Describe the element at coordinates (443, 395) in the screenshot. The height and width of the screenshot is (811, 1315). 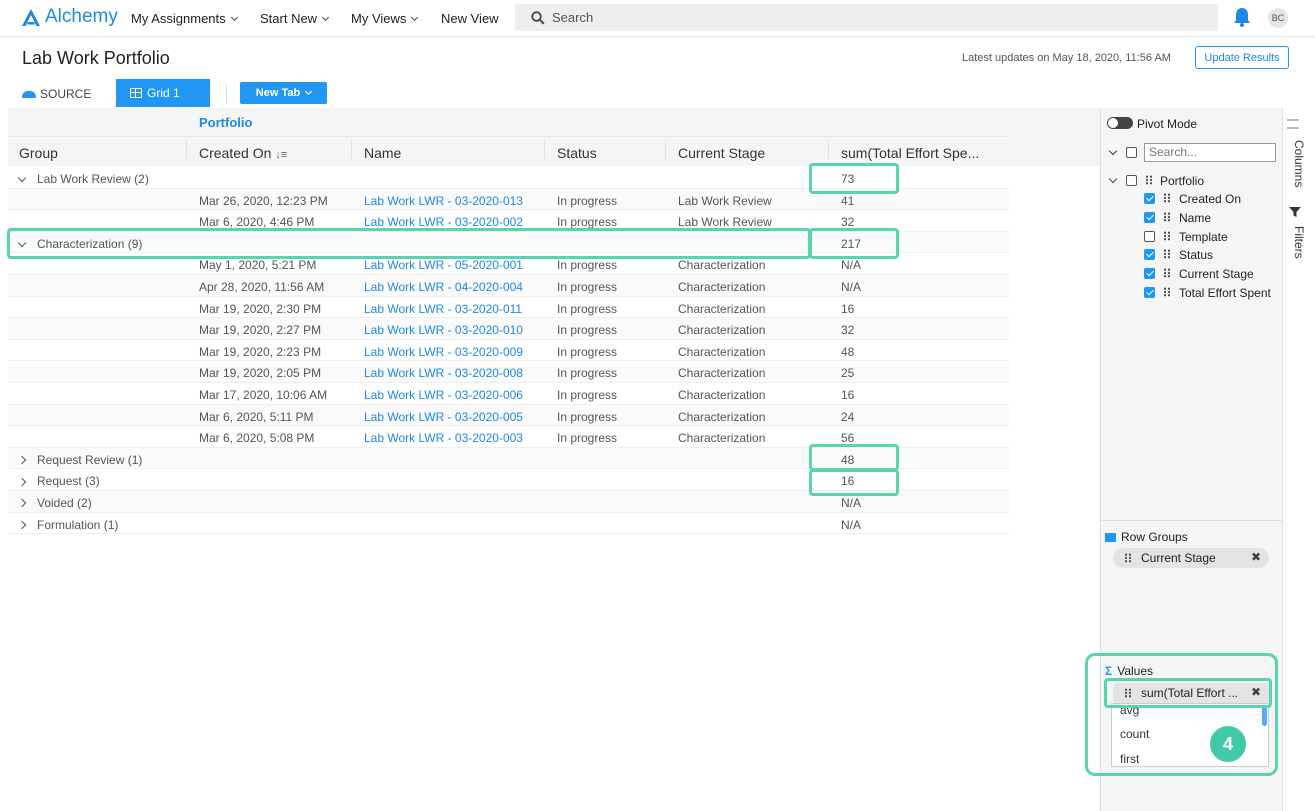
I see `cell-name: Lab Work LWR - 03-2020-006` at that location.